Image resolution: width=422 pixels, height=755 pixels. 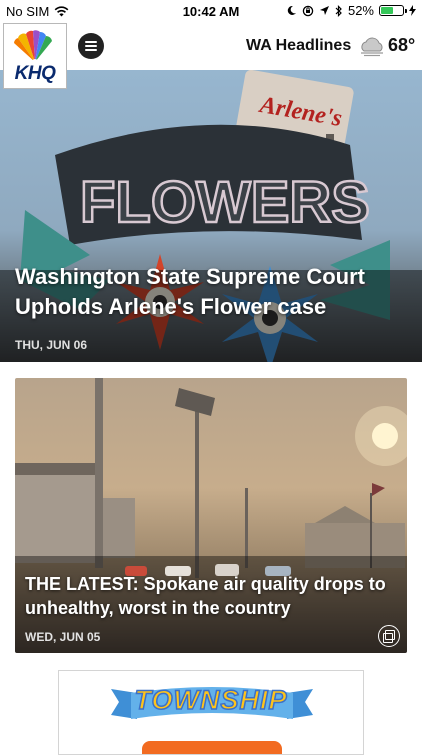 I want to click on status-bar: No SIM 10:42 AM 52%, so click(x=211, y=11).